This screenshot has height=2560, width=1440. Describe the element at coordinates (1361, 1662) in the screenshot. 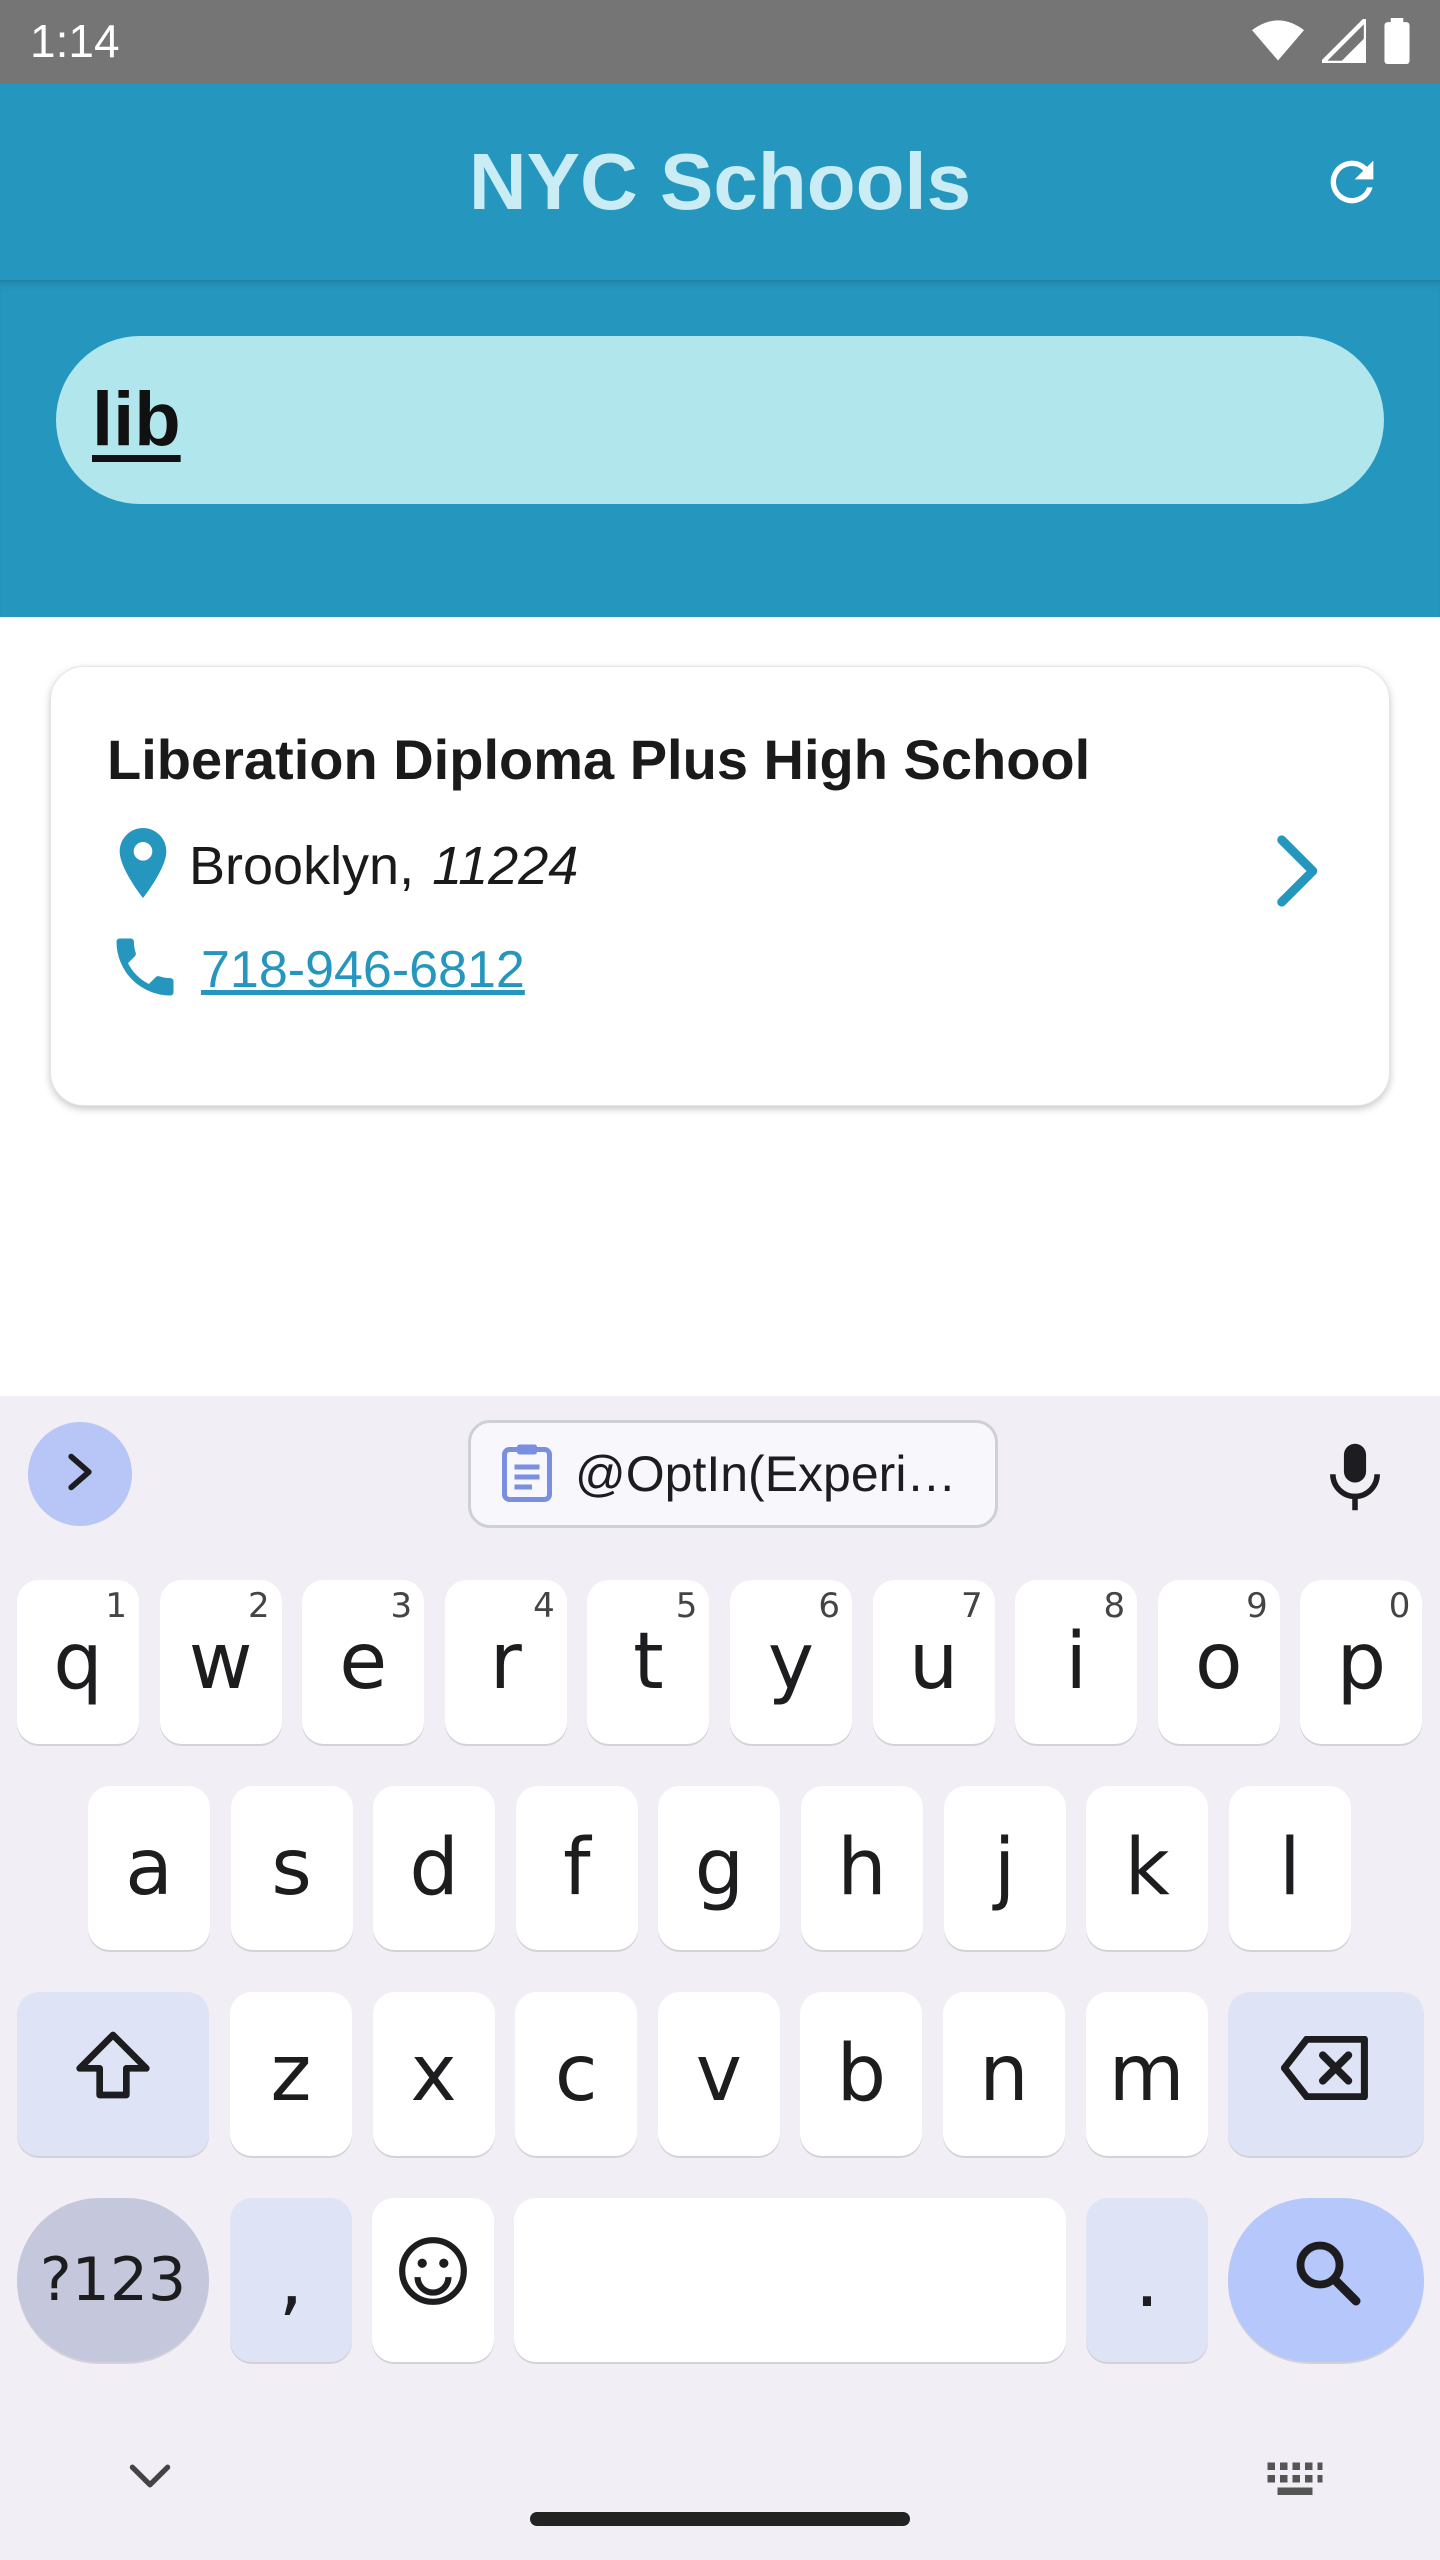

I see `key-p: p0` at that location.